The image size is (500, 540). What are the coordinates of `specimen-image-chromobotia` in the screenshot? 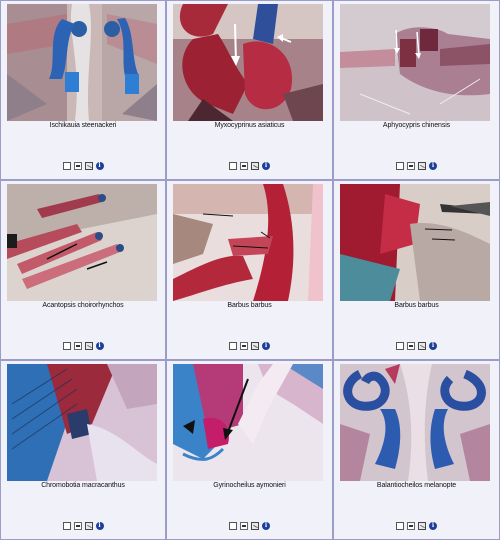 It's located at (82, 422).